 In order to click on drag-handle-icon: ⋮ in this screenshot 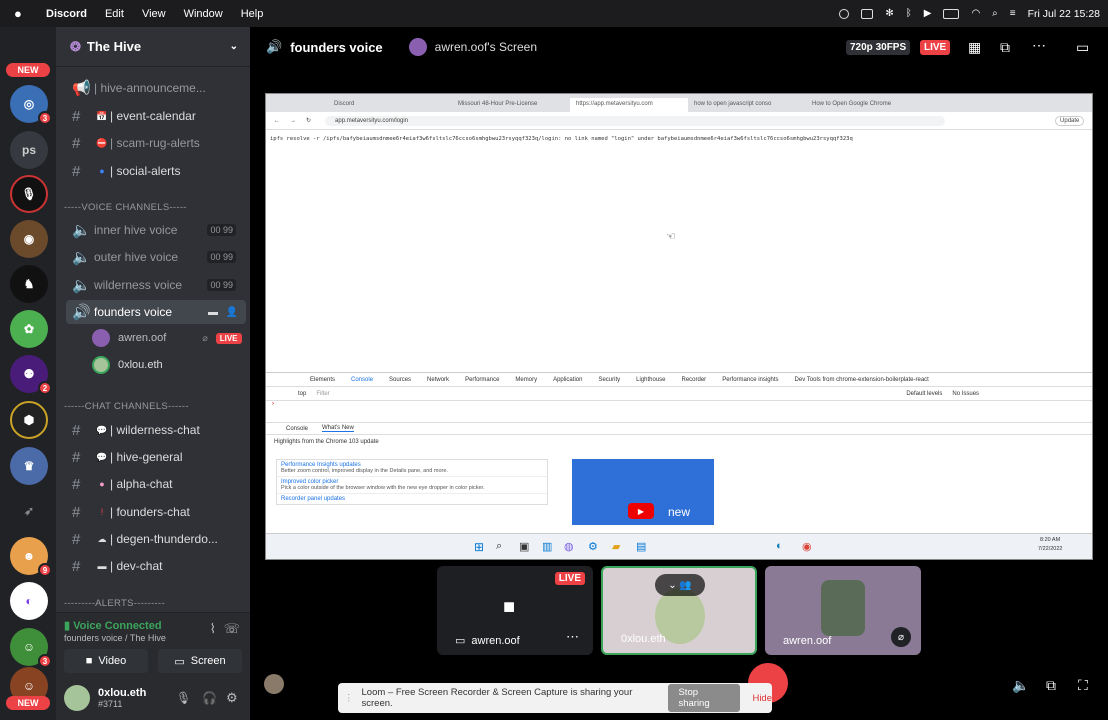, I will do `click(349, 698)`.